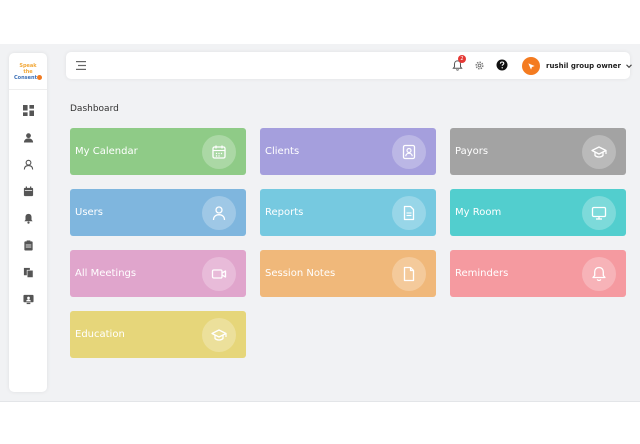 This screenshot has width=640, height=444. I want to click on tile-session-notes: Session Notes, so click(348, 273).